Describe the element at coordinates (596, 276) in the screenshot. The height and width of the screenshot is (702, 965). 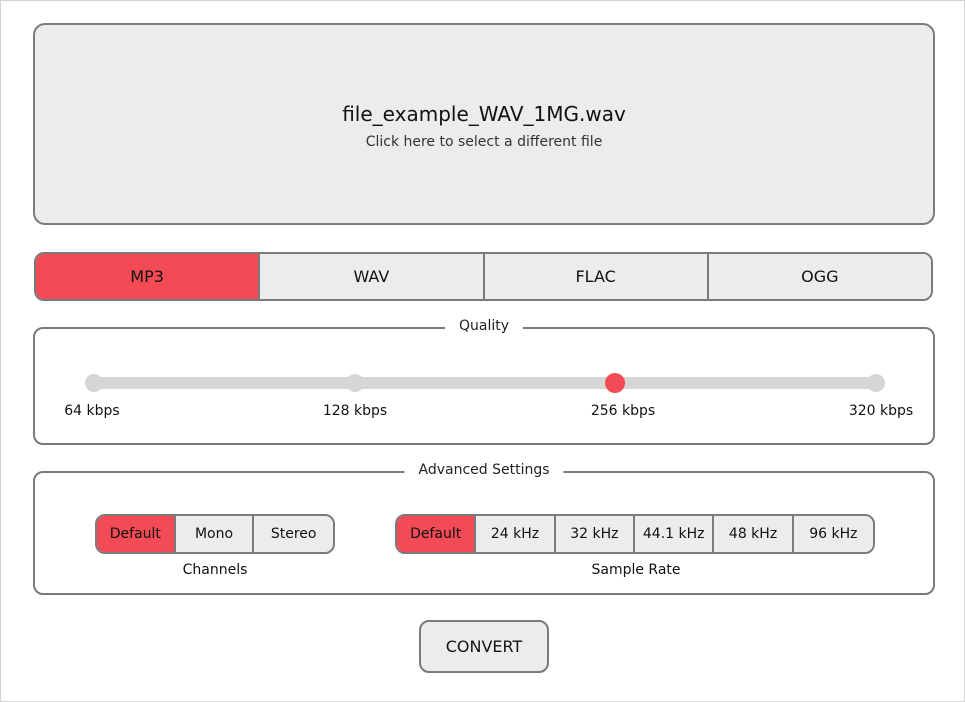
I see `format-flac-button: FLAC` at that location.